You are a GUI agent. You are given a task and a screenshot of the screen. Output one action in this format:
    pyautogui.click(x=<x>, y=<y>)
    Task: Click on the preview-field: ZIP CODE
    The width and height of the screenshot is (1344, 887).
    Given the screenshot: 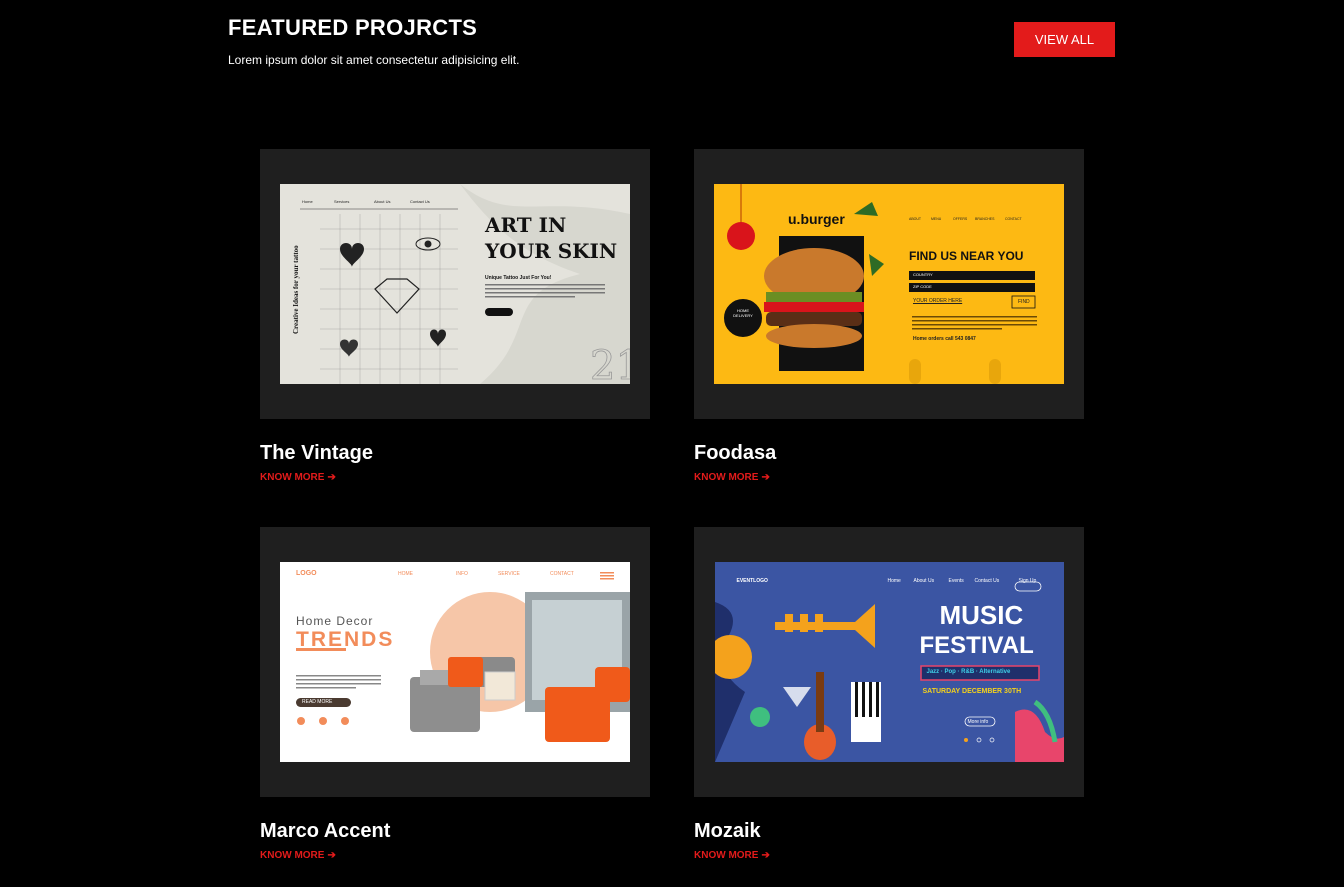 What is the action you would take?
    pyautogui.click(x=922, y=286)
    